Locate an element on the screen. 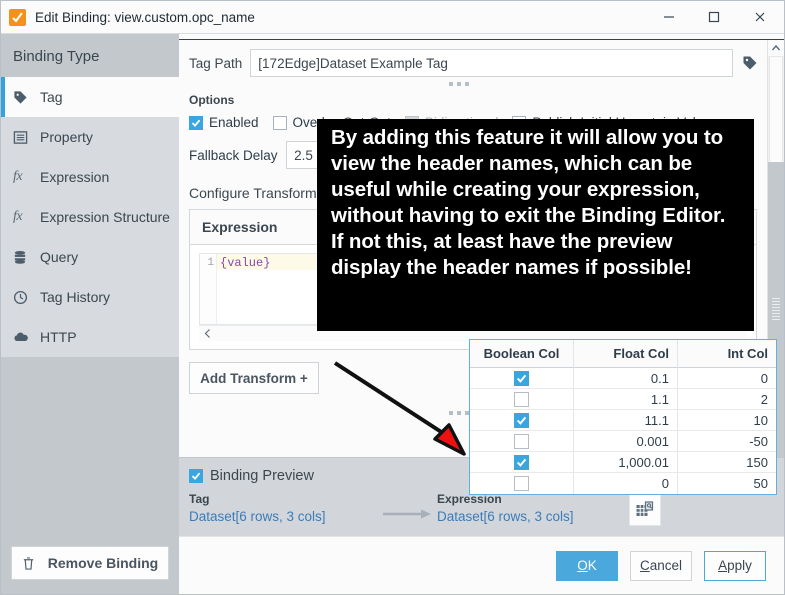  fallback-delay-label: Fallback Delay is located at coordinates (233, 155).